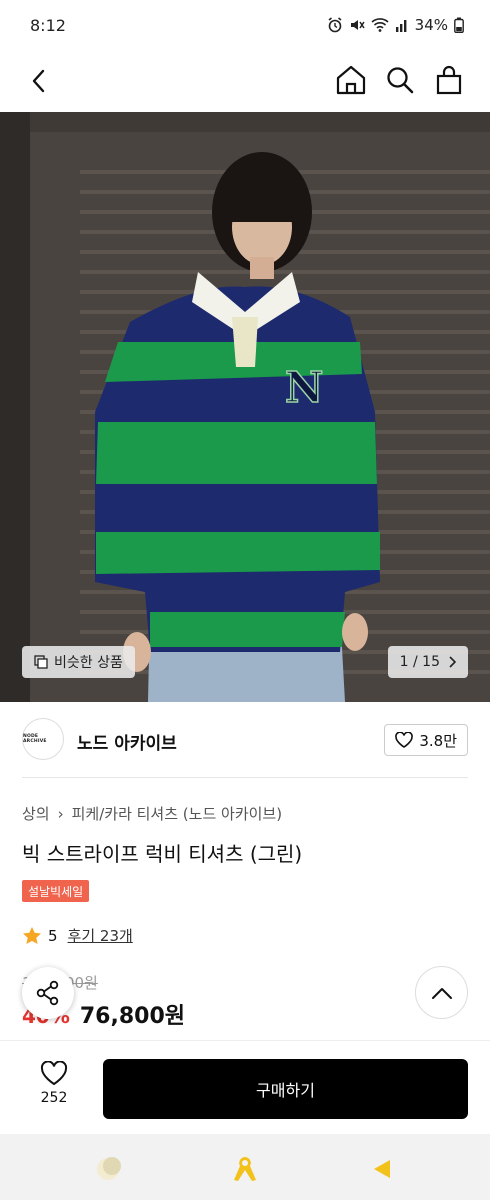 Image resolution: width=490 pixels, height=1200 pixels. I want to click on search-icon, so click(400, 80).